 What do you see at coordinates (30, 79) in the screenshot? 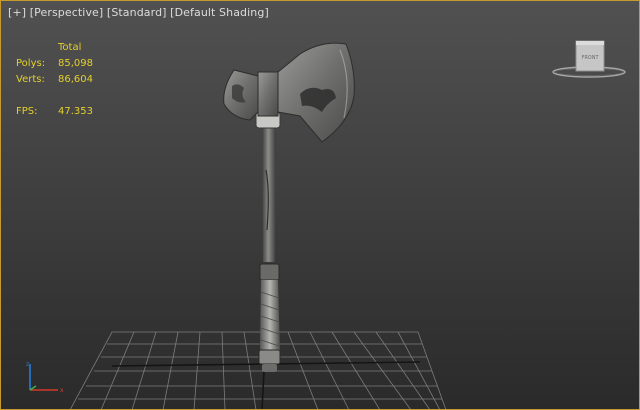
I see `verts-label: Verts:` at bounding box center [30, 79].